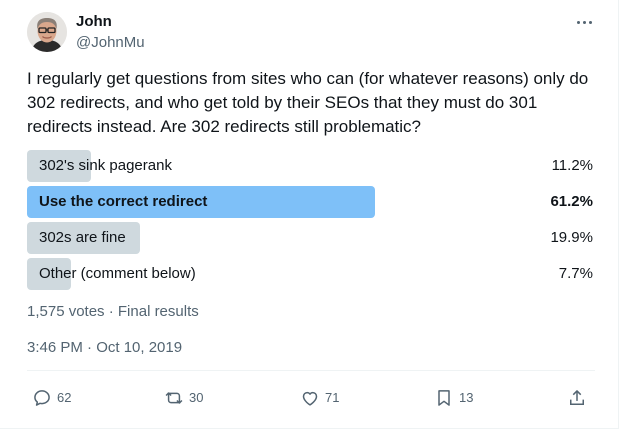 The width and height of the screenshot is (619, 429). I want to click on repost-button: 30, so click(183, 398).